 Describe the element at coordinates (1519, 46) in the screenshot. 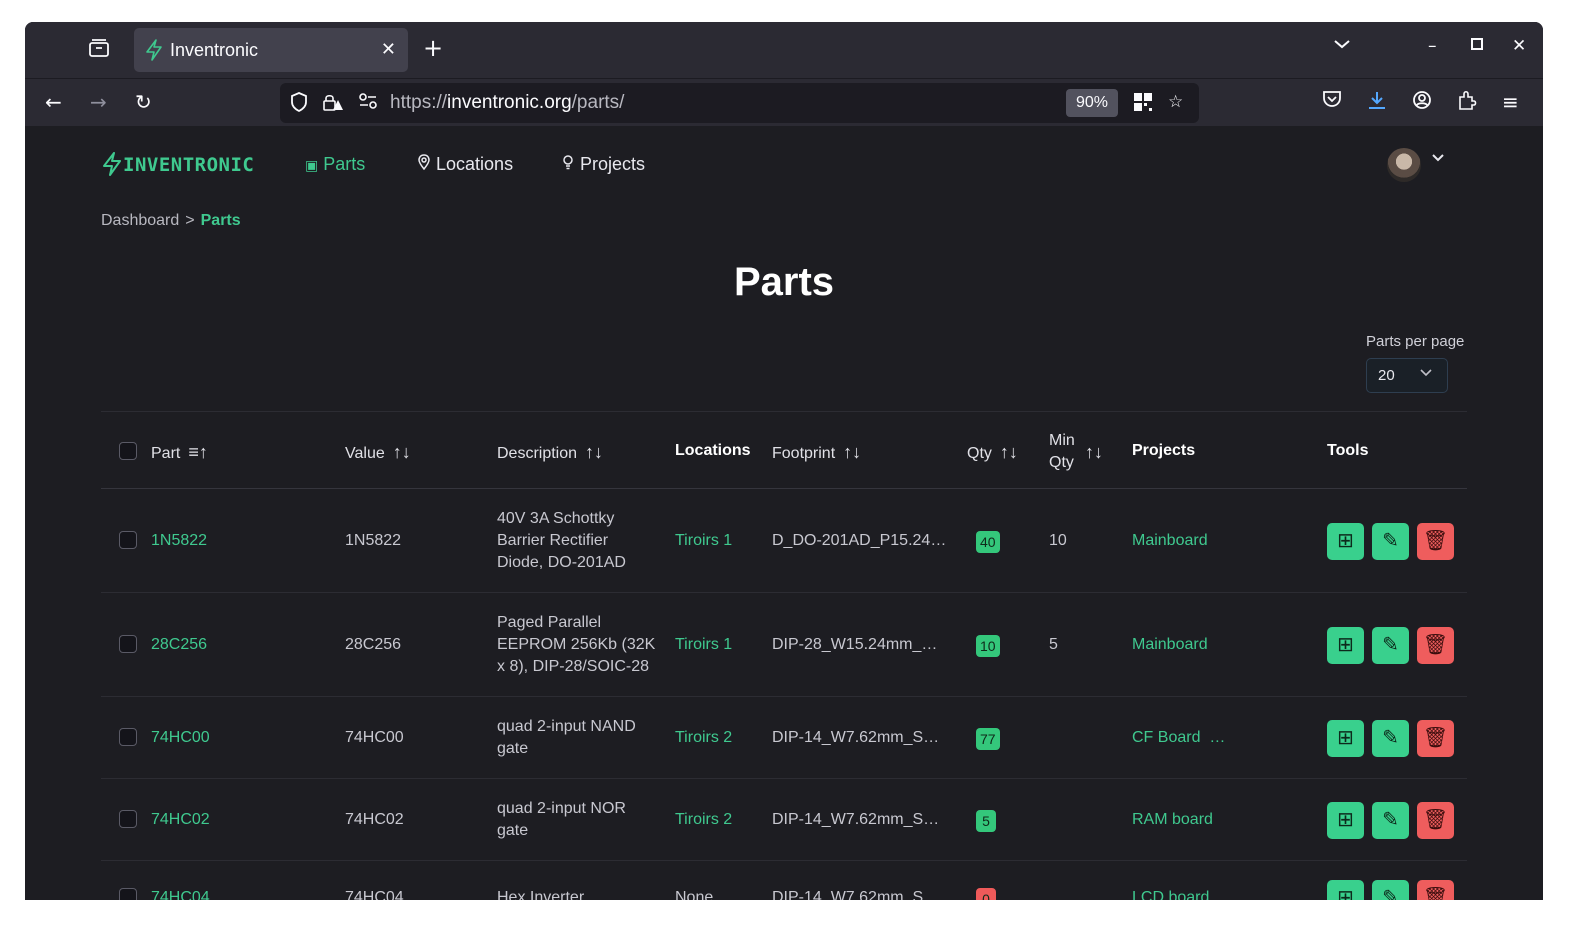

I see `close-window-icon: ✕` at that location.